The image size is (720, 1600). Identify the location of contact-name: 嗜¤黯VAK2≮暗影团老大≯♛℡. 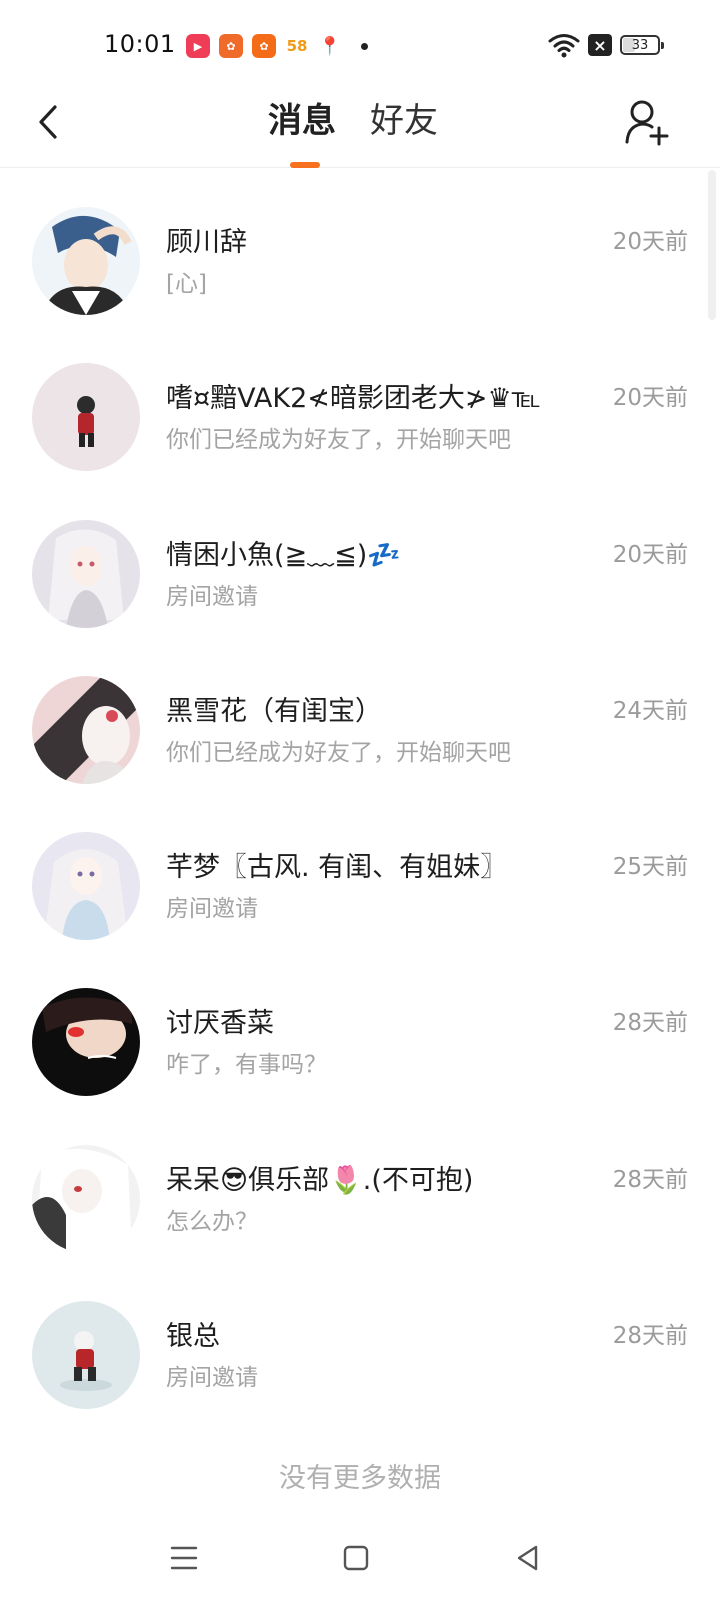
(353, 399).